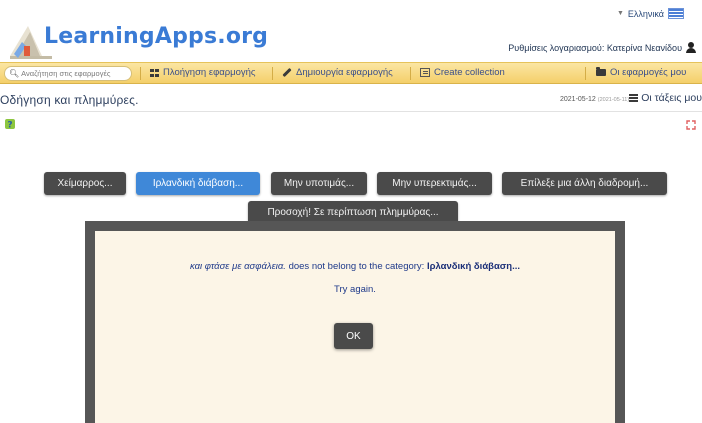 This screenshot has height=423, width=702. I want to click on logo-text: LearningApps.org, so click(156, 36).